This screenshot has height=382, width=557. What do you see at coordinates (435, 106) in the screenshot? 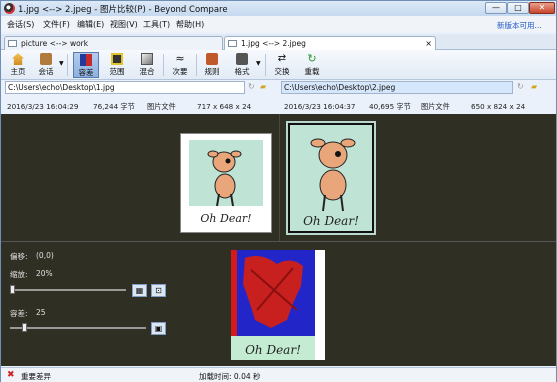
I see `right-type: 图片文件` at bounding box center [435, 106].